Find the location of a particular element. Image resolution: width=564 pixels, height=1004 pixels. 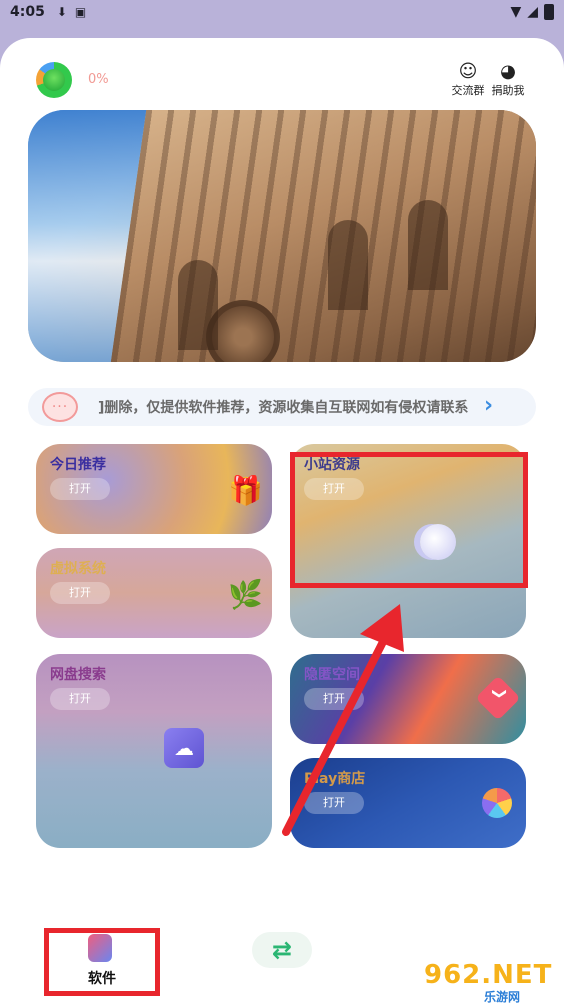

status-time: 4:05 is located at coordinates (27, 12).